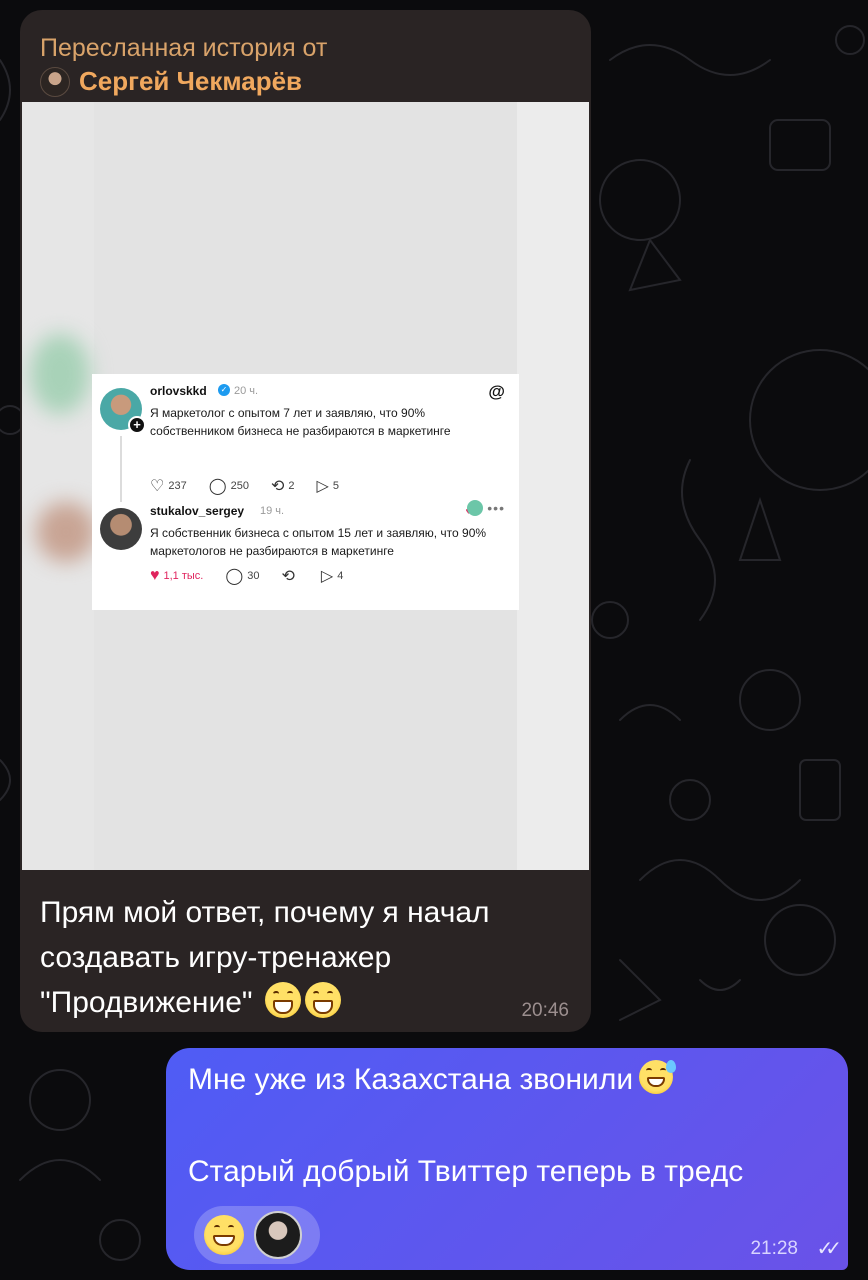 Image resolution: width=868 pixels, height=1280 pixels. What do you see at coordinates (121, 529) in the screenshot?
I see `post-avatar` at bounding box center [121, 529].